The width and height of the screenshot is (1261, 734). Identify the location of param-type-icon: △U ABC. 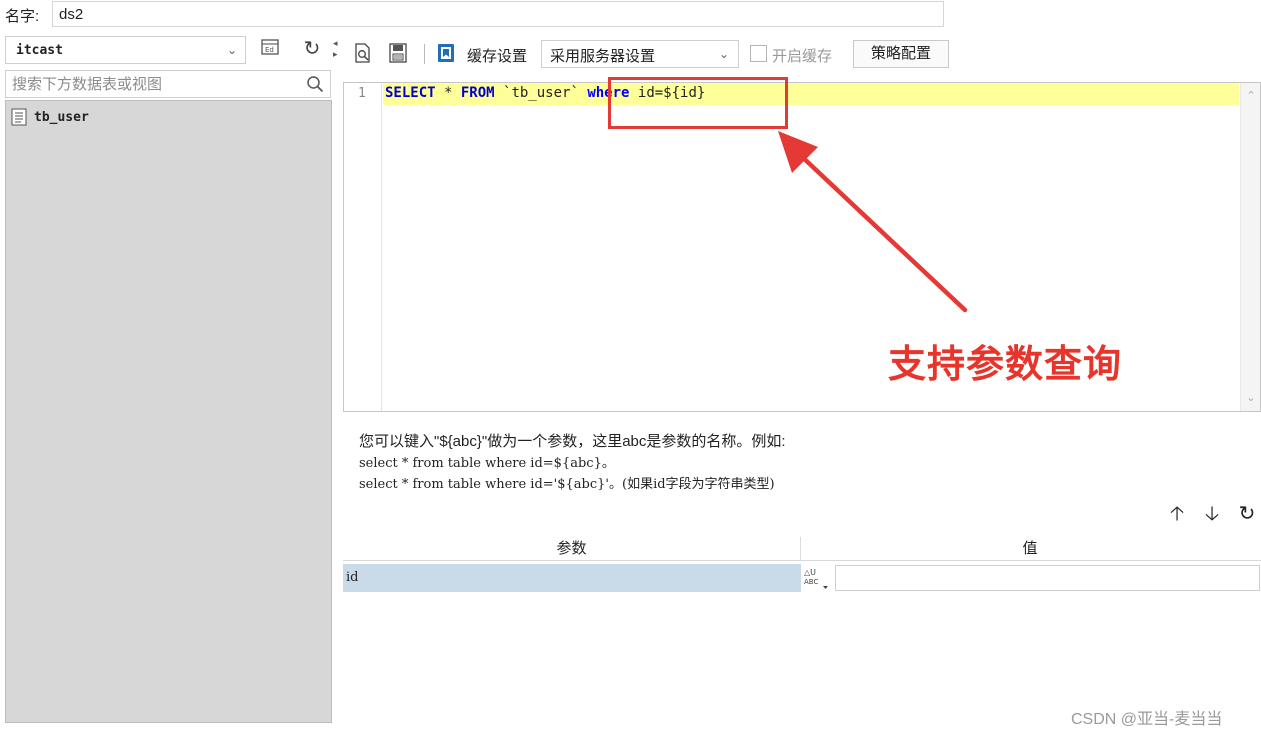
(817, 578).